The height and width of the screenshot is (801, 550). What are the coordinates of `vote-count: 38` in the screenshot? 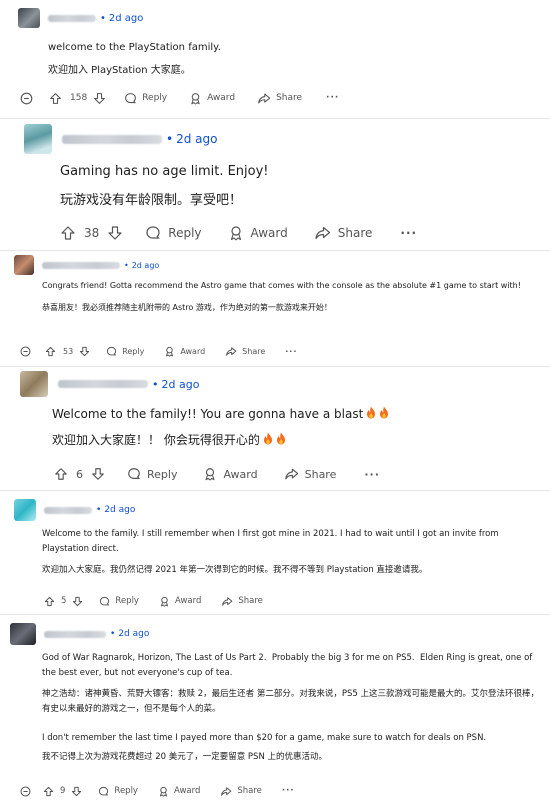 It's located at (92, 233).